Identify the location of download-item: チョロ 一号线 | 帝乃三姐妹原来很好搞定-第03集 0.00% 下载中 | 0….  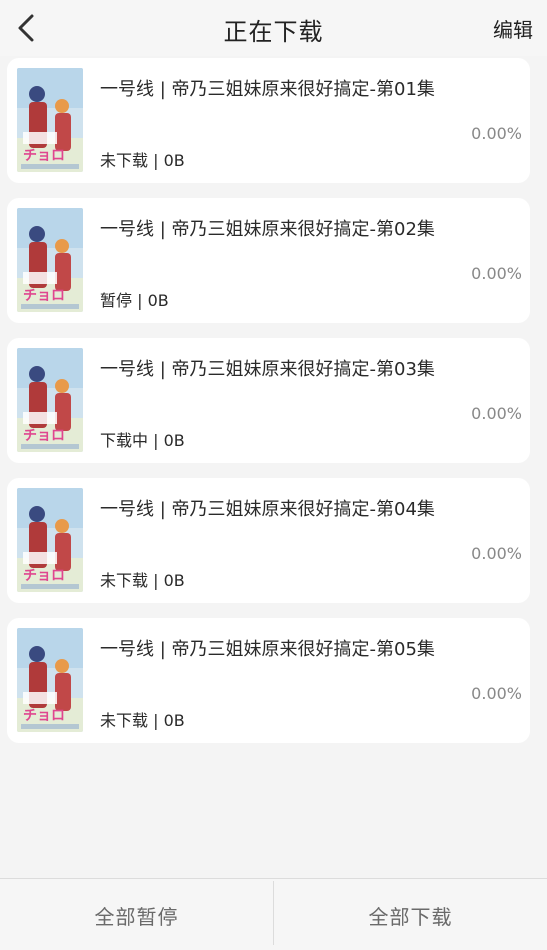
(268, 400).